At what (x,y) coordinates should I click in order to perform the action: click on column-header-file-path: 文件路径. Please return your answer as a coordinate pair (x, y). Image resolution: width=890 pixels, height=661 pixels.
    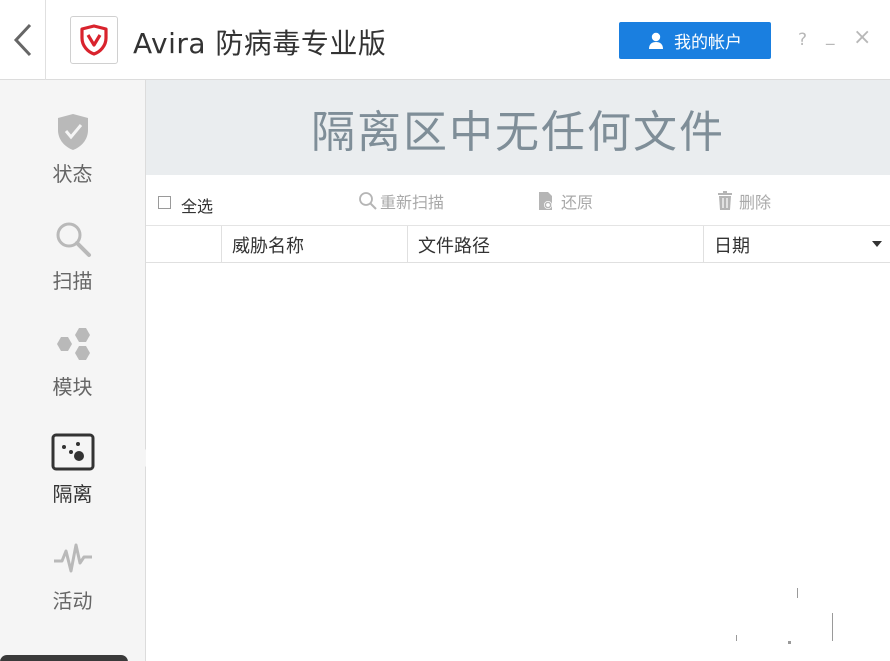
    Looking at the image, I should click on (555, 244).